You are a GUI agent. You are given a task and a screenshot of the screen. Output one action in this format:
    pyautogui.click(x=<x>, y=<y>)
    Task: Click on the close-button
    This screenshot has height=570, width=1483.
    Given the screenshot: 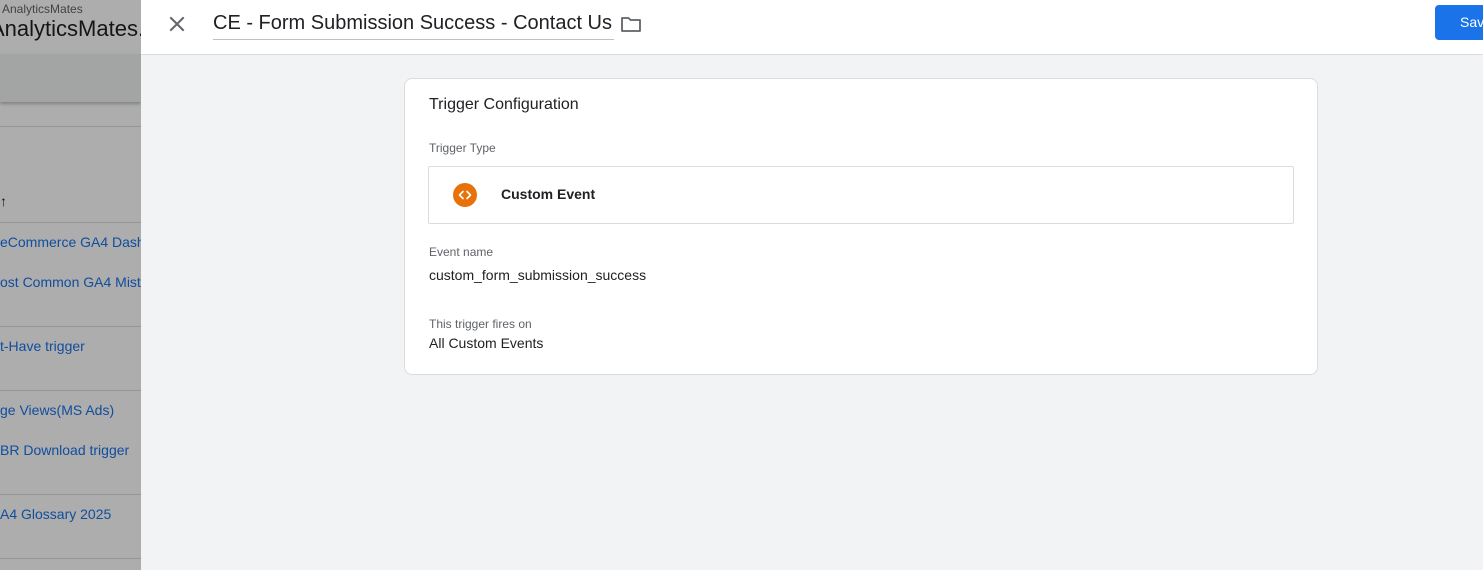 What is the action you would take?
    pyautogui.click(x=177, y=24)
    